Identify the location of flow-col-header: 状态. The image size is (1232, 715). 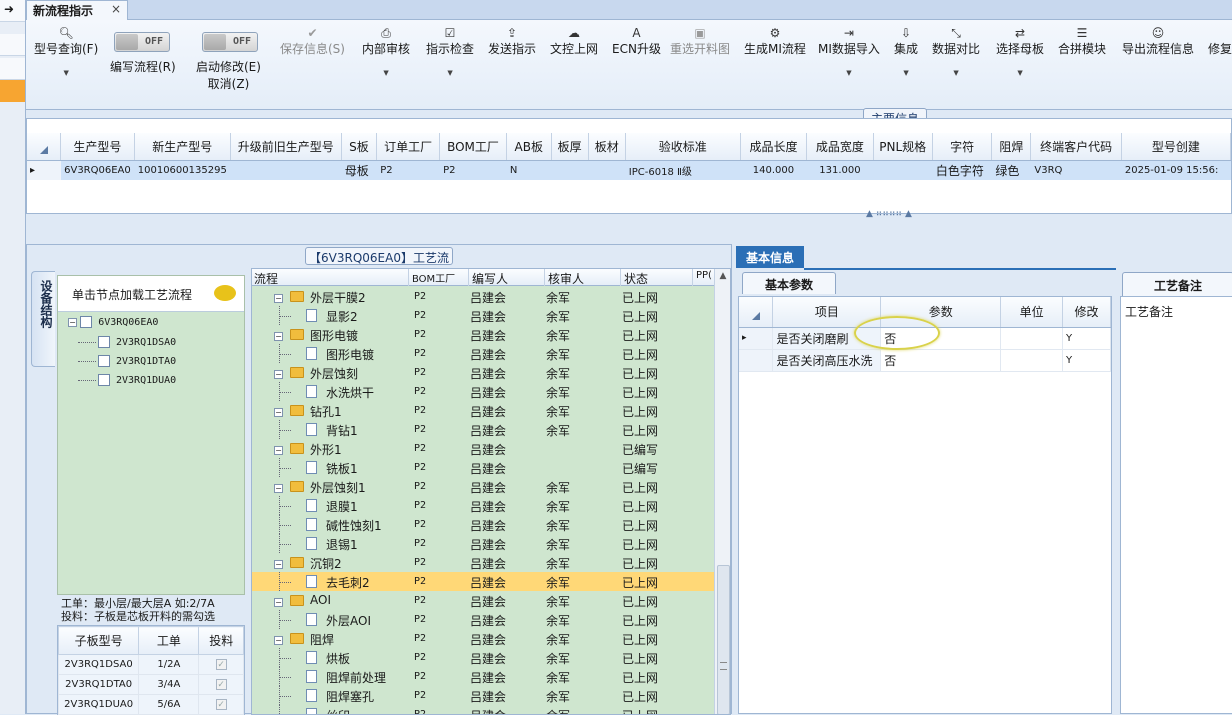
(636, 278).